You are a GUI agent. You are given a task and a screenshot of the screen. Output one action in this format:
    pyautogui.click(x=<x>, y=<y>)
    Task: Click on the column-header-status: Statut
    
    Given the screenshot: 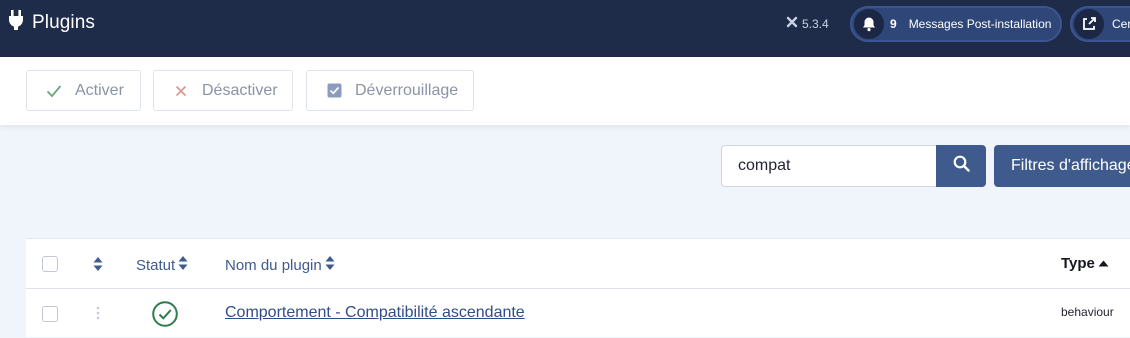 What is the action you would take?
    pyautogui.click(x=162, y=265)
    